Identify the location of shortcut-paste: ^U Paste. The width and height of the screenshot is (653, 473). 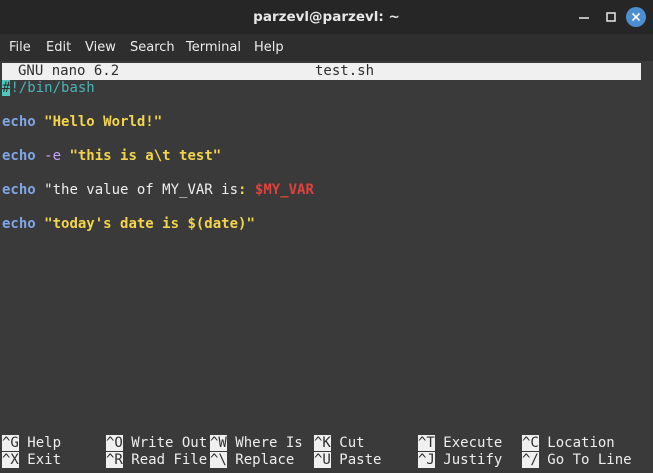
(347, 460).